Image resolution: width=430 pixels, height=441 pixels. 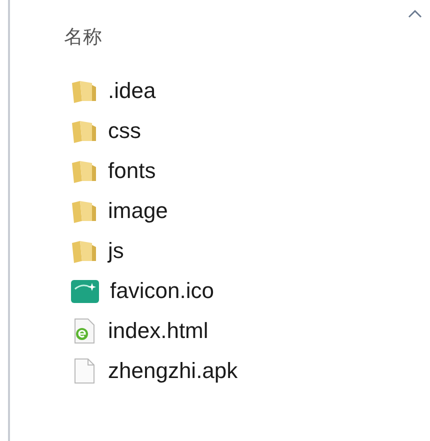 I want to click on file-item: favicon.ico, so click(x=139, y=290).